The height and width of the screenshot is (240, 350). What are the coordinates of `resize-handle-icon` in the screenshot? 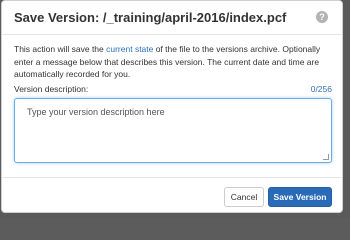 It's located at (326, 157).